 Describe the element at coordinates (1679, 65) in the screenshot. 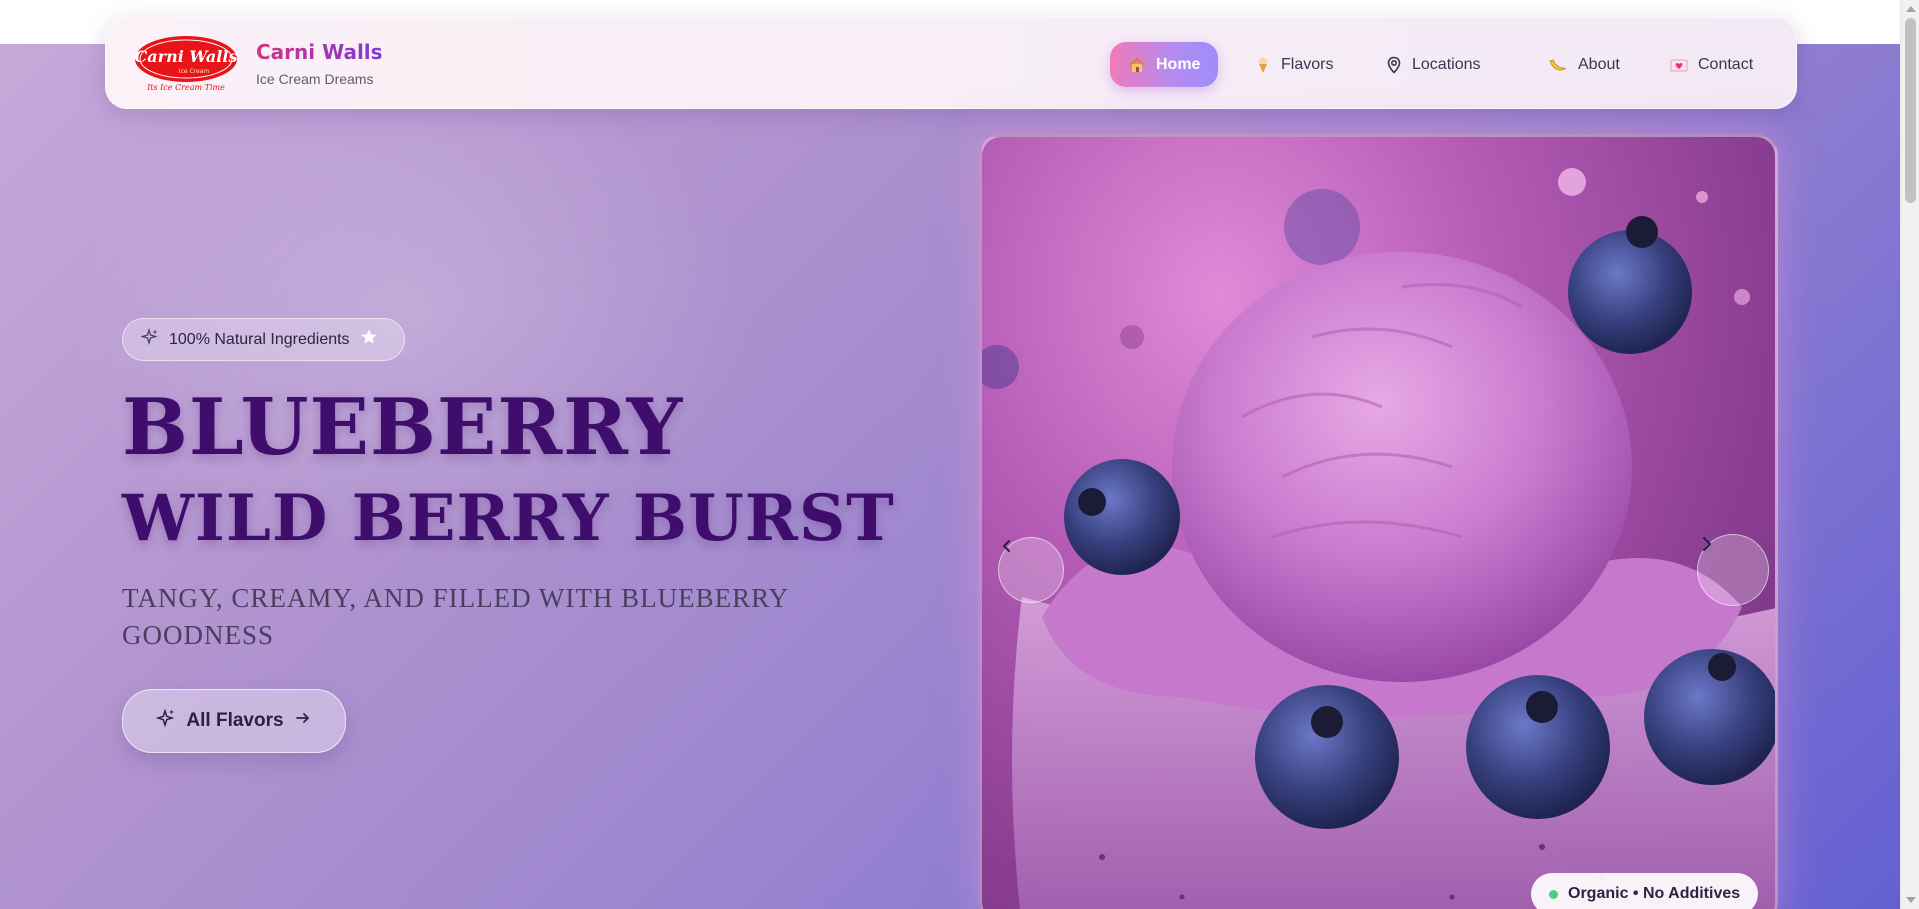

I see `heart-letter-icon` at that location.